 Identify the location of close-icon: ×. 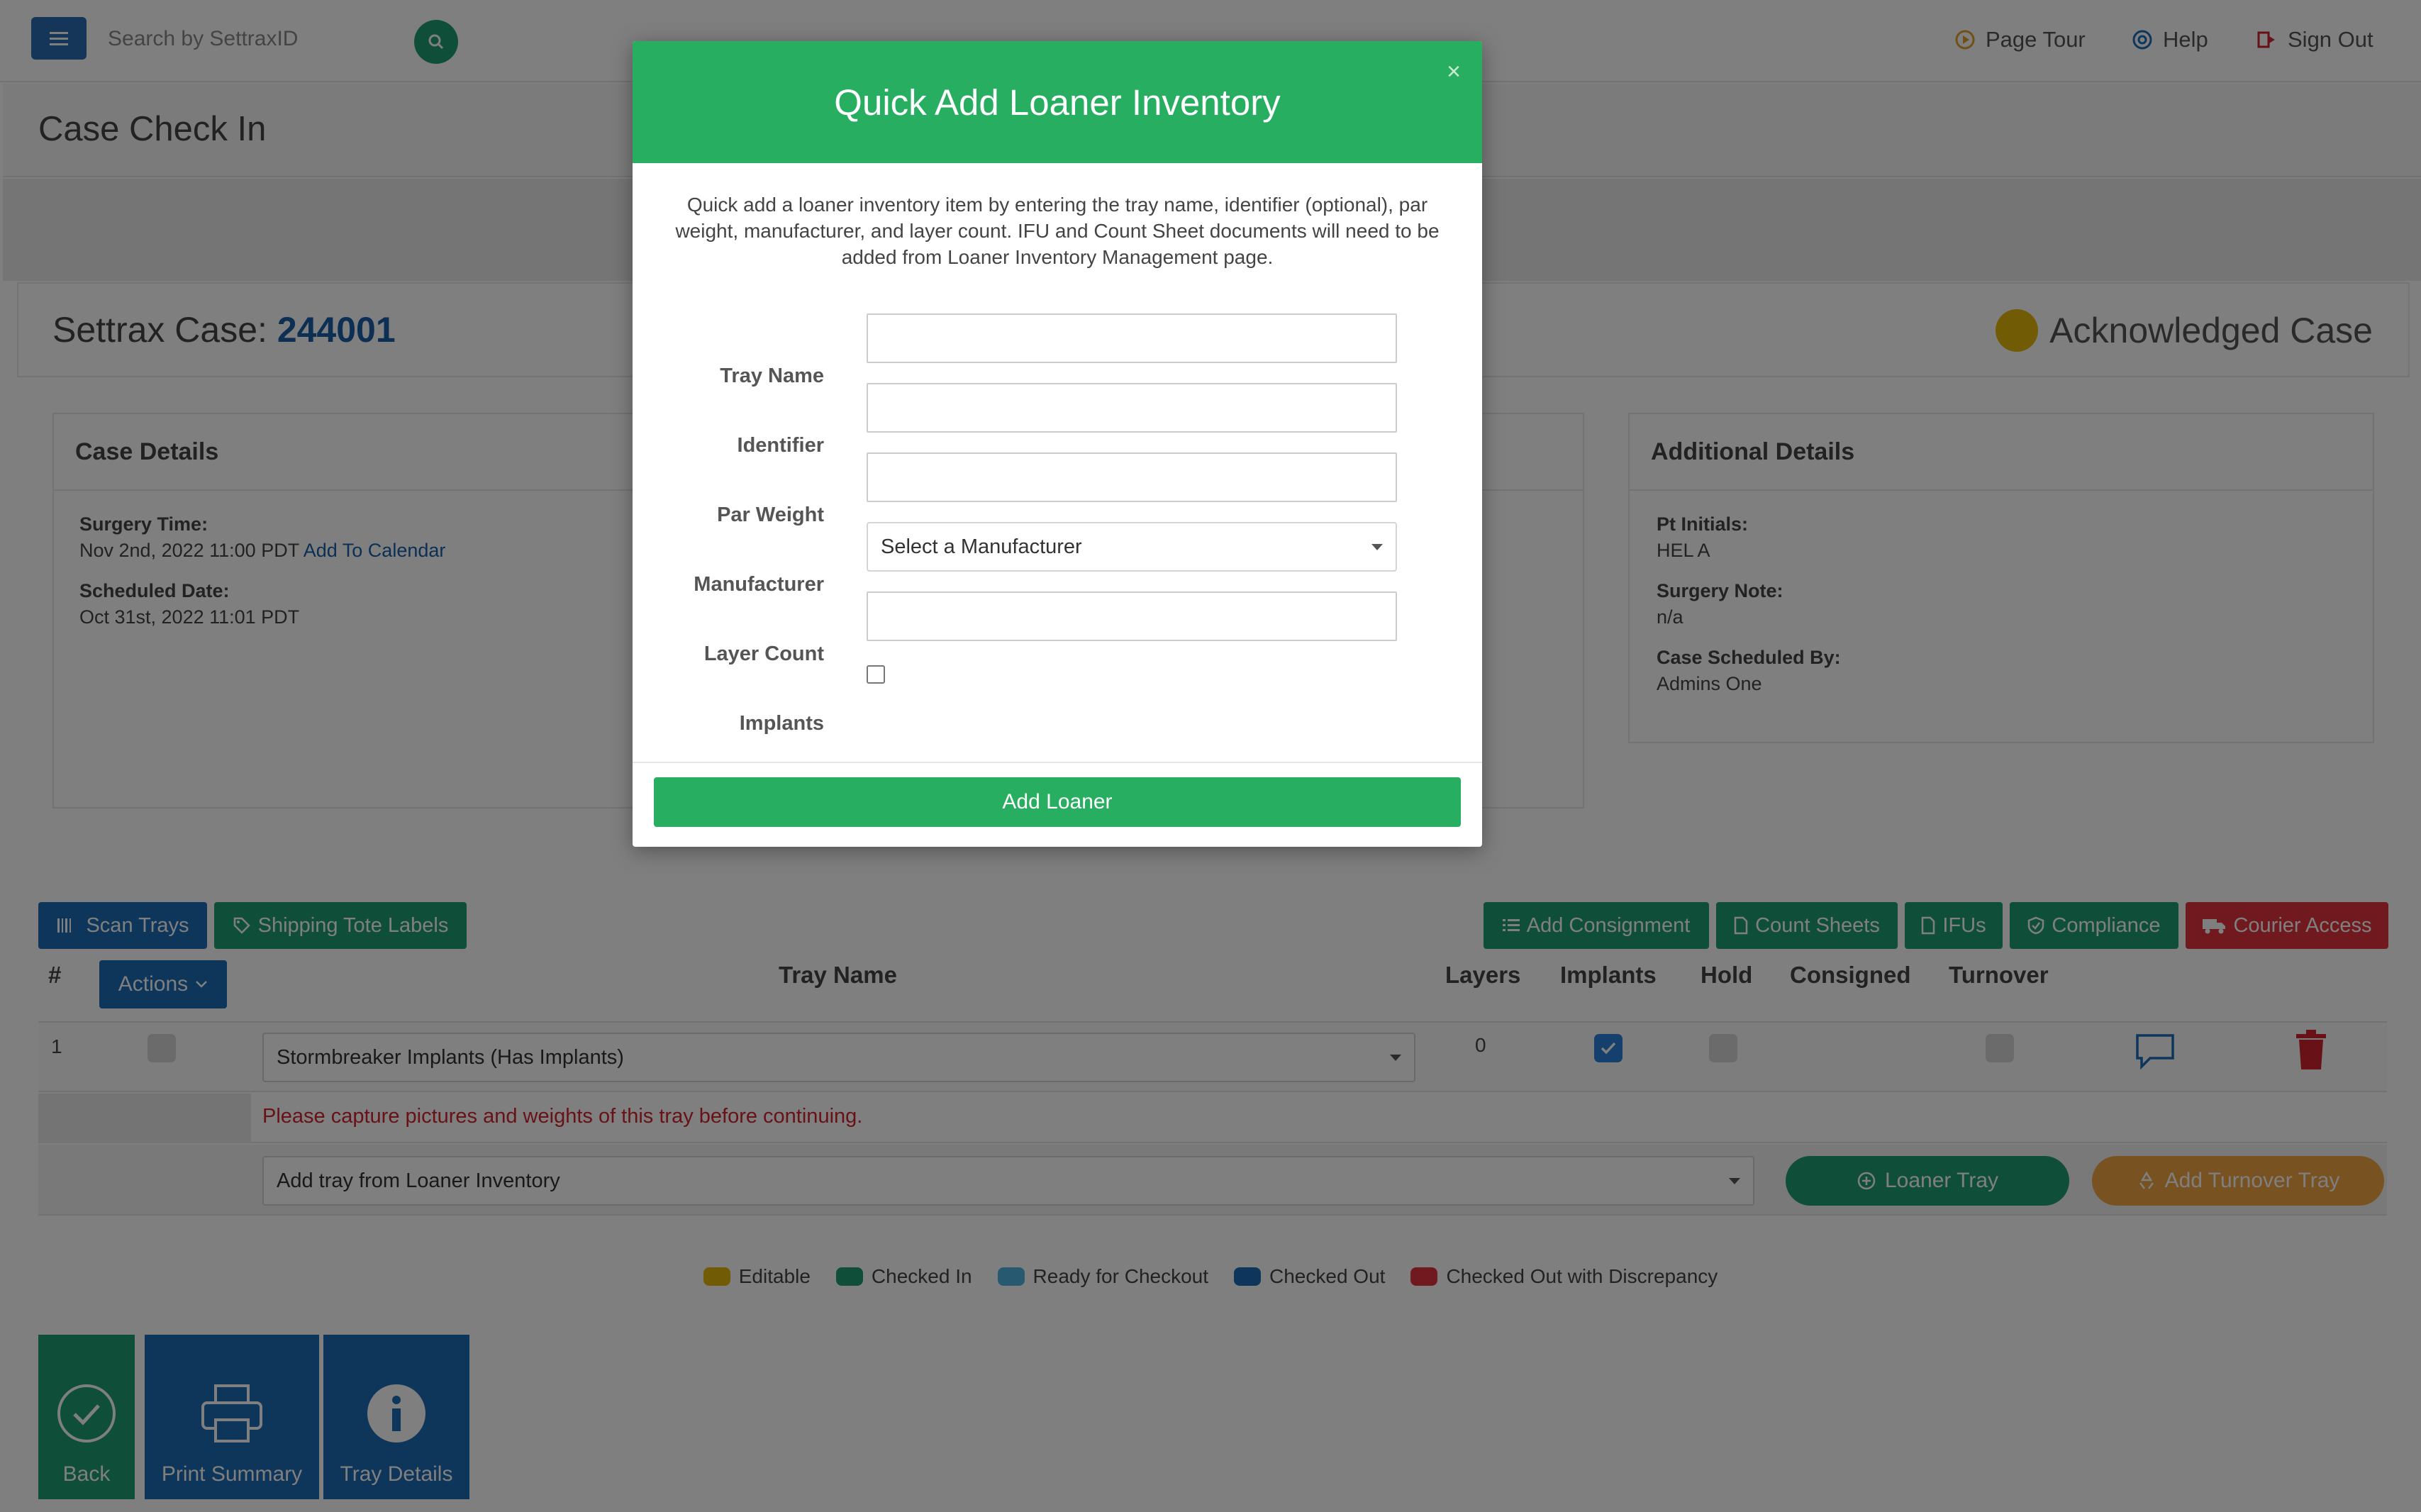
(1454, 72).